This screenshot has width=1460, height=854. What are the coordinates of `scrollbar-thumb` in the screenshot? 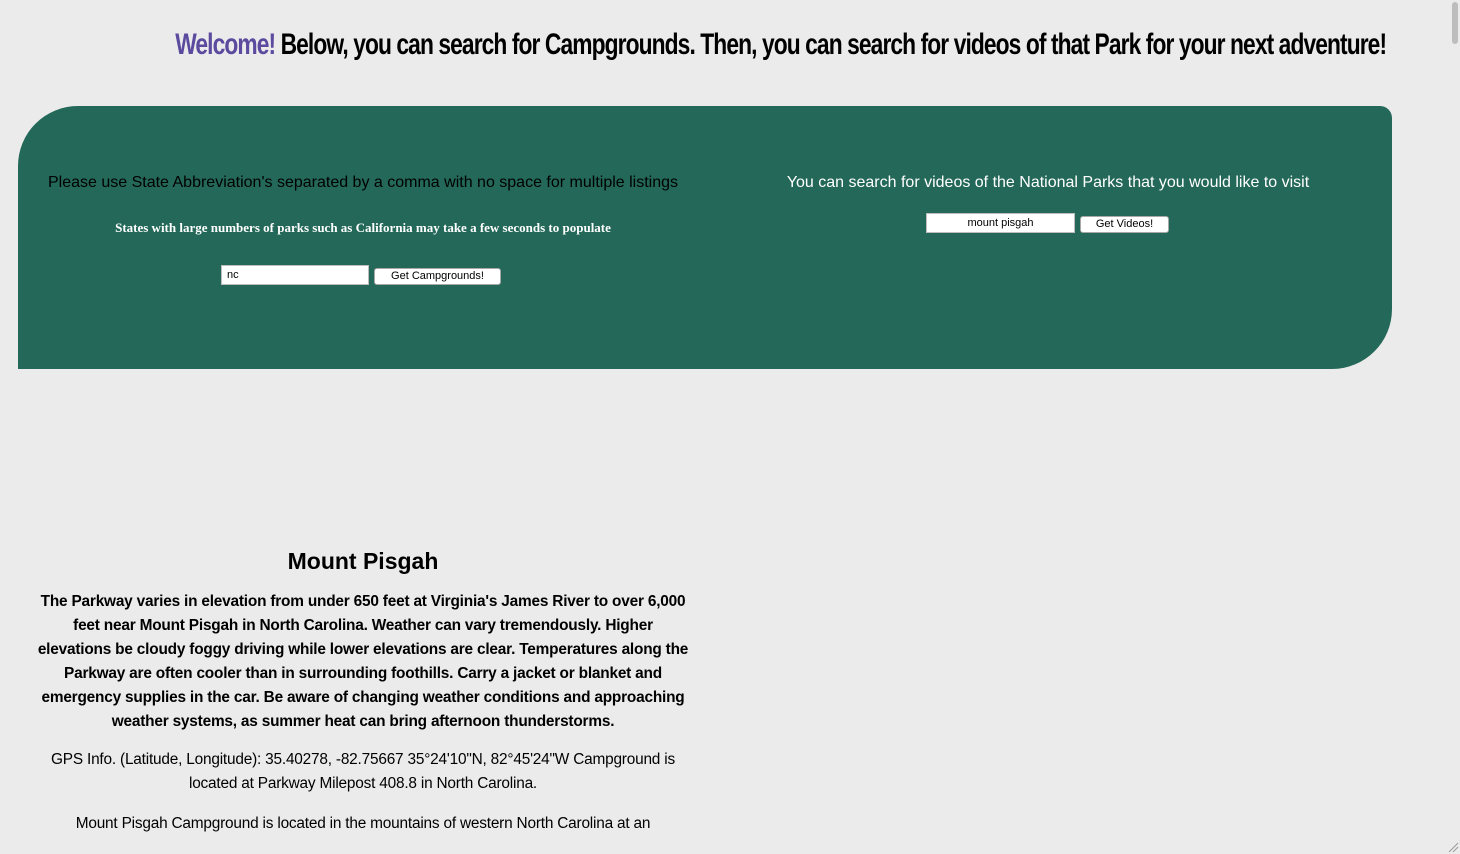 It's located at (1455, 23).